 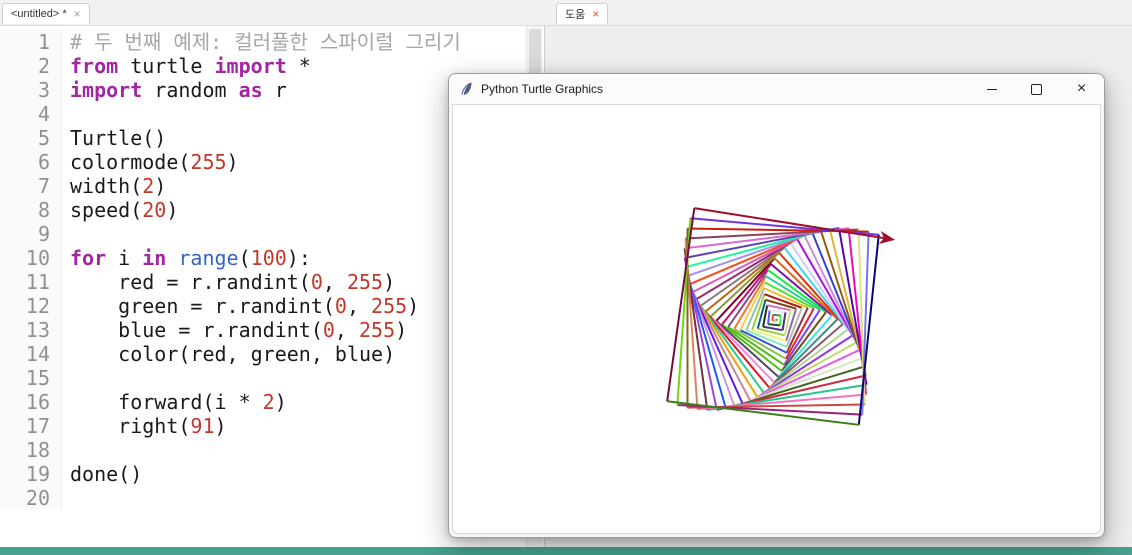 I want to click on minimize-button, so click(x=991, y=89).